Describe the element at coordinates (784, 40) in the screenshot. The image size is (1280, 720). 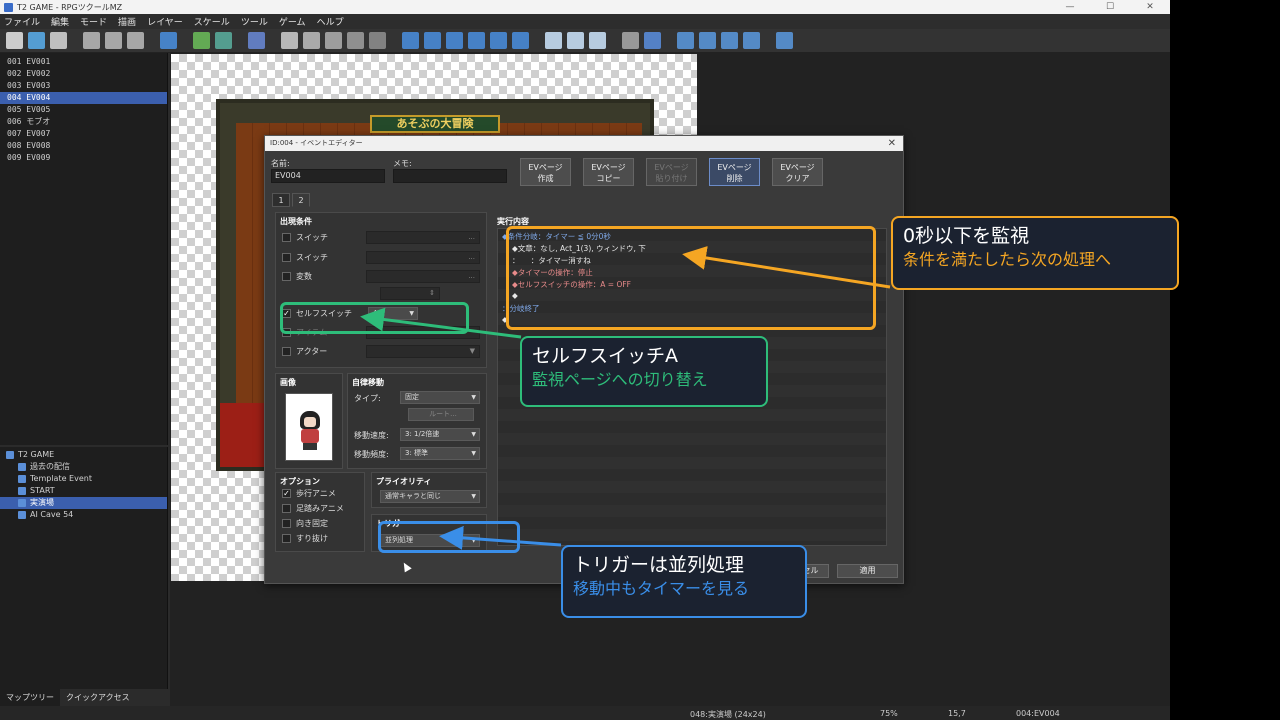
I see `playtest-icon` at that location.